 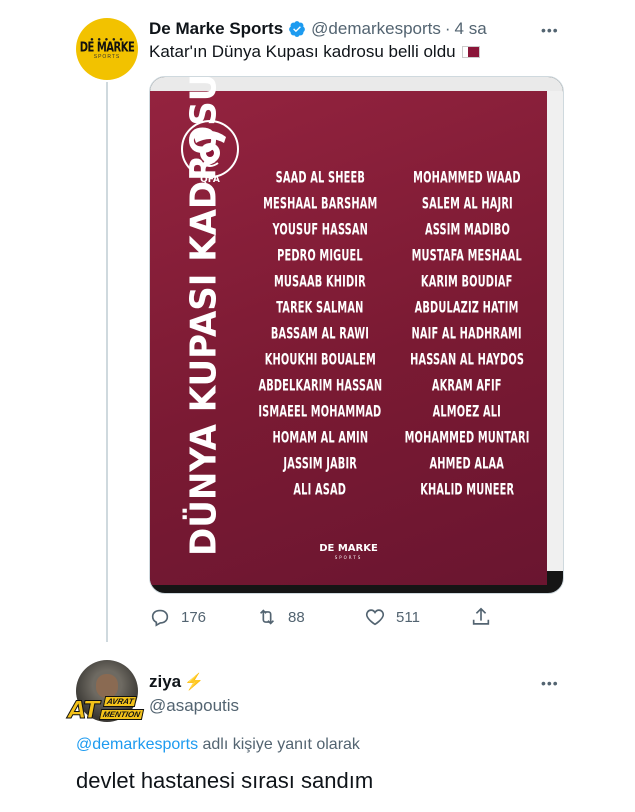 What do you see at coordinates (194, 682) in the screenshot?
I see `lightning-icon: ⚡` at bounding box center [194, 682].